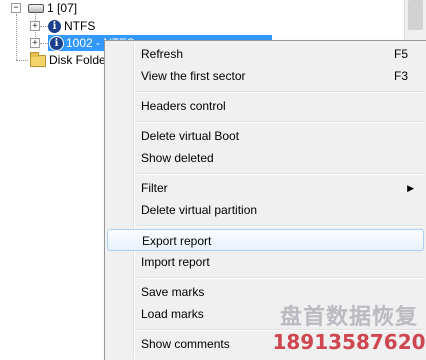 This screenshot has width=426, height=360. Describe the element at coordinates (265, 136) in the screenshot. I see `menu-item-delete-virtual-boot: Delete virtual Boot` at that location.